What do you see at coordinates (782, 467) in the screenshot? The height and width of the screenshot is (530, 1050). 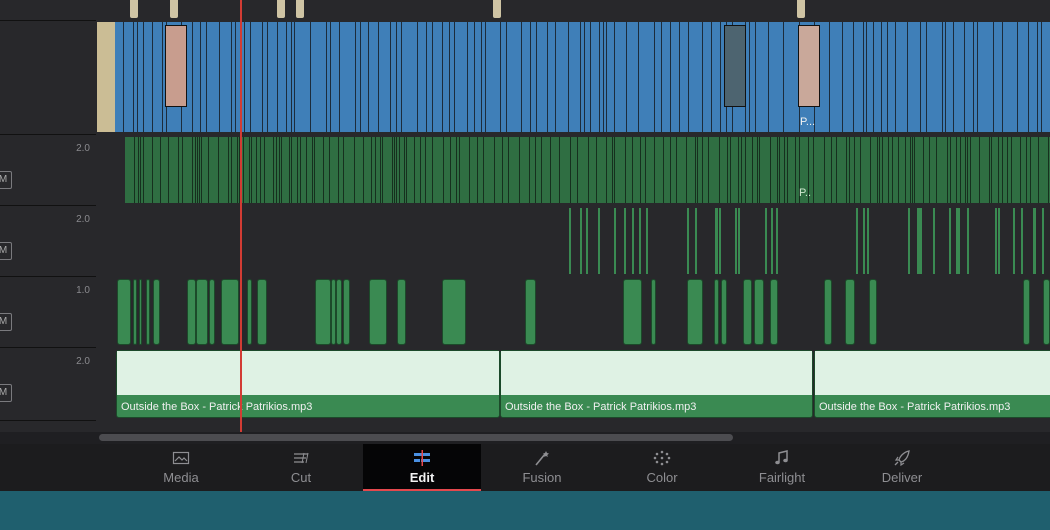 I see `page-tab-fairlight: Fairlight` at bounding box center [782, 467].